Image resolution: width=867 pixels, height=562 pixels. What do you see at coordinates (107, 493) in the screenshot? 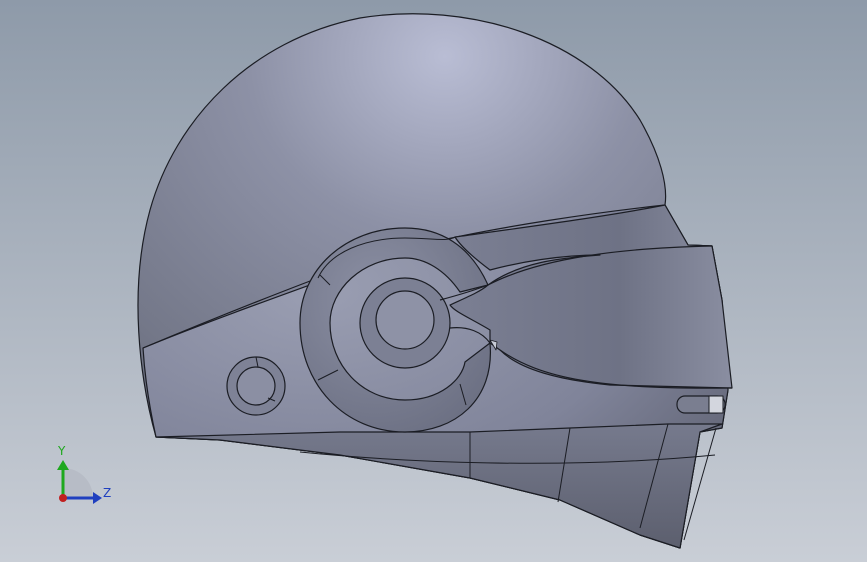
I see `z-axis-label: Z` at bounding box center [107, 493].